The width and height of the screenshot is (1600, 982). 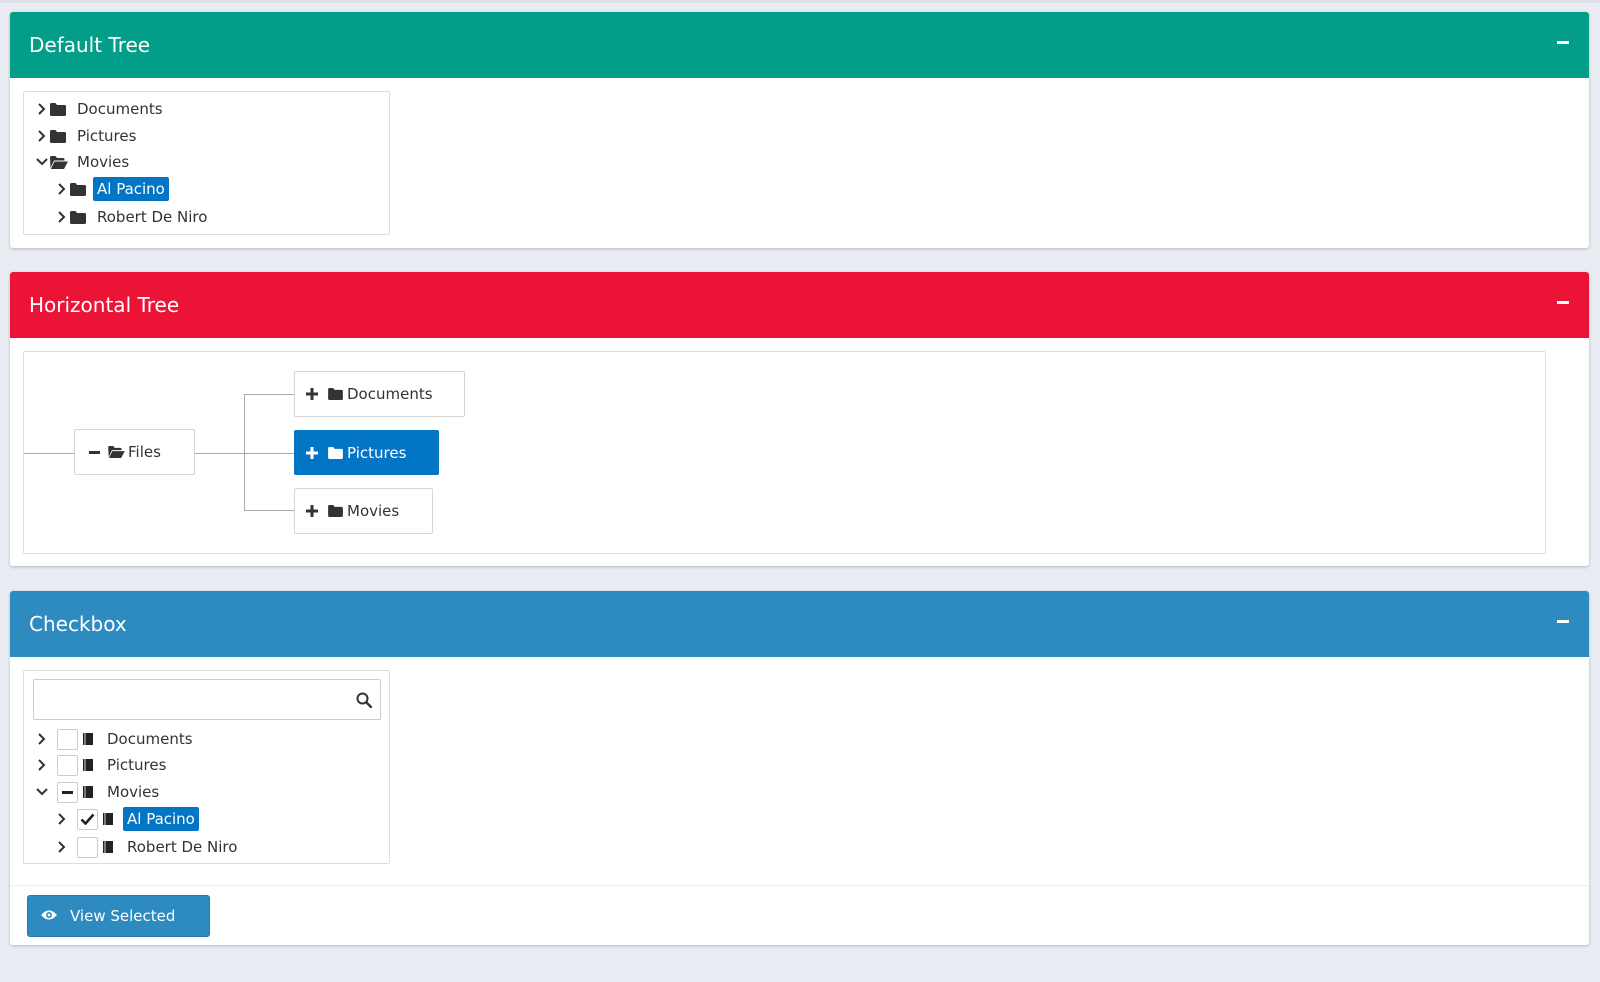 I want to click on top-border, so click(x=800, y=1).